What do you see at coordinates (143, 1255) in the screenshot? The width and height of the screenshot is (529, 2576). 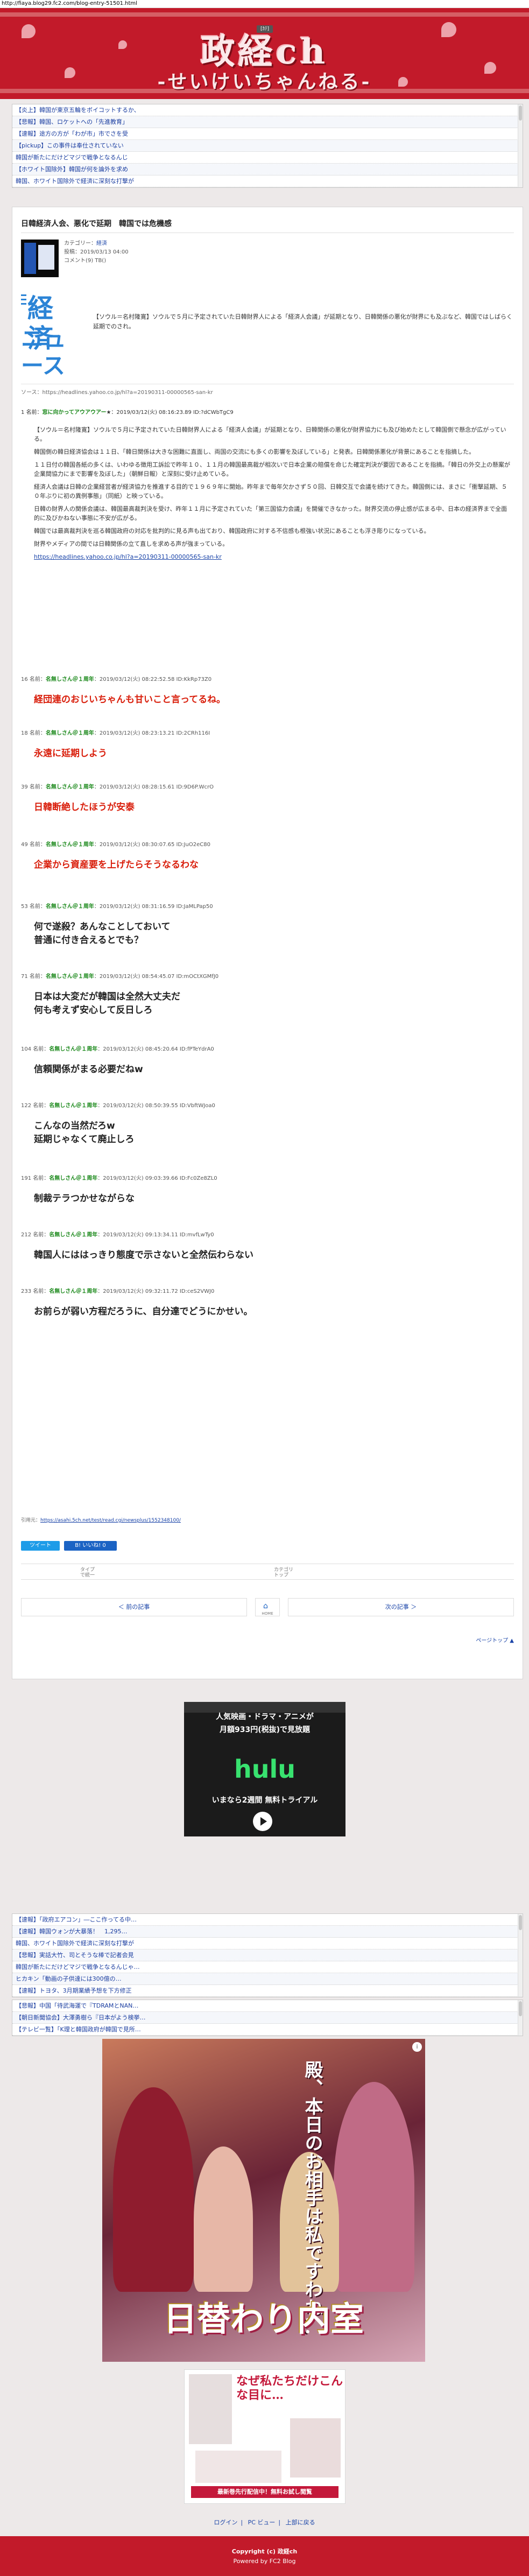 I see `comment-text: 韓国人にははっきり態度で示さないと全然伝わらない` at bounding box center [143, 1255].